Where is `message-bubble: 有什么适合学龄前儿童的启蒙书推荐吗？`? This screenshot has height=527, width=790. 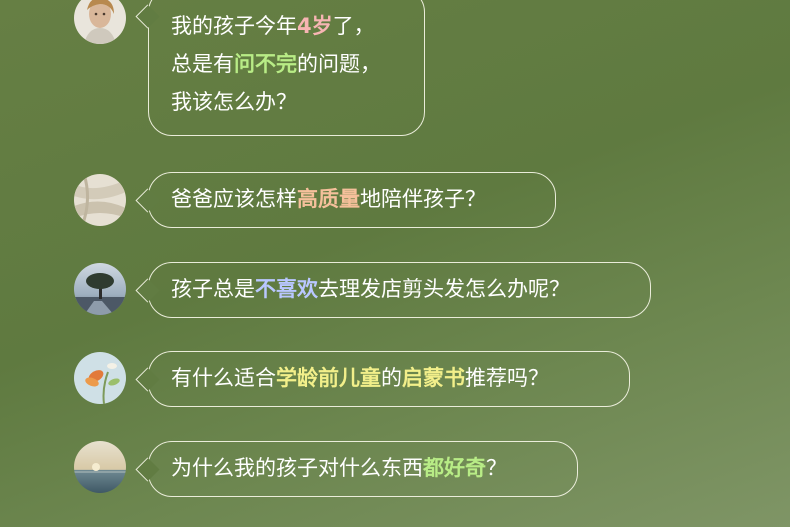
message-bubble: 有什么适合学龄前儿童的启蒙书推荐吗？ is located at coordinates (382, 379).